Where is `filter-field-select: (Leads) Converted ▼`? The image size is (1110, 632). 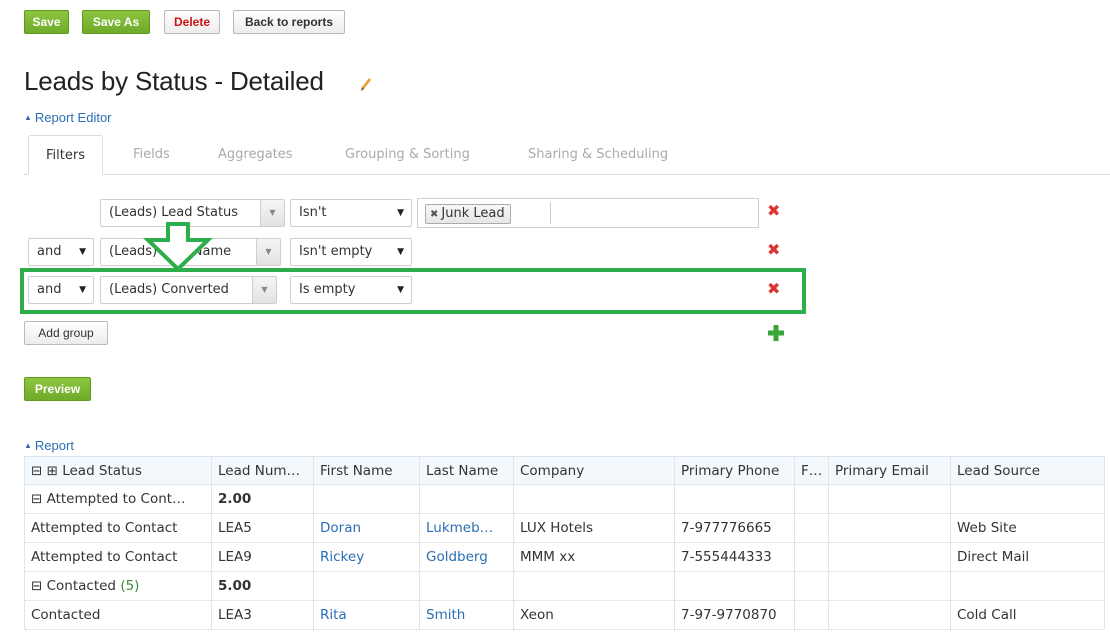 filter-field-select: (Leads) Converted ▼ is located at coordinates (188, 290).